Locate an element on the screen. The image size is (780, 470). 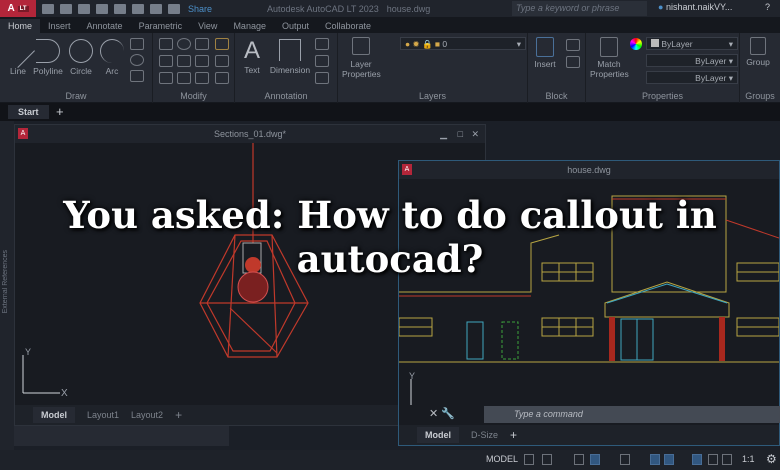
copy-icon is located at coordinates (166, 62).